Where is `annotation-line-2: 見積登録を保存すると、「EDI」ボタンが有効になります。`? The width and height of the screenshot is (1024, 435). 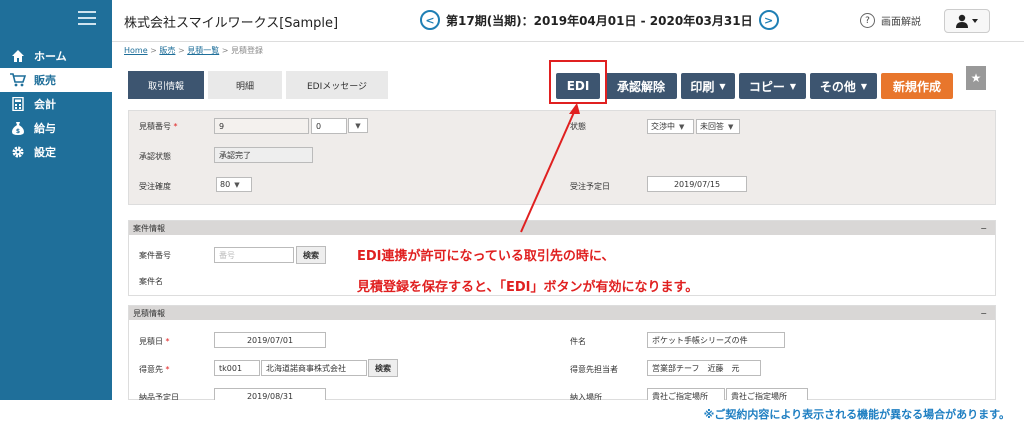
annotation-line-2: 見積登録を保存すると、「EDI」ボタンが有効になります。 is located at coordinates (528, 287).